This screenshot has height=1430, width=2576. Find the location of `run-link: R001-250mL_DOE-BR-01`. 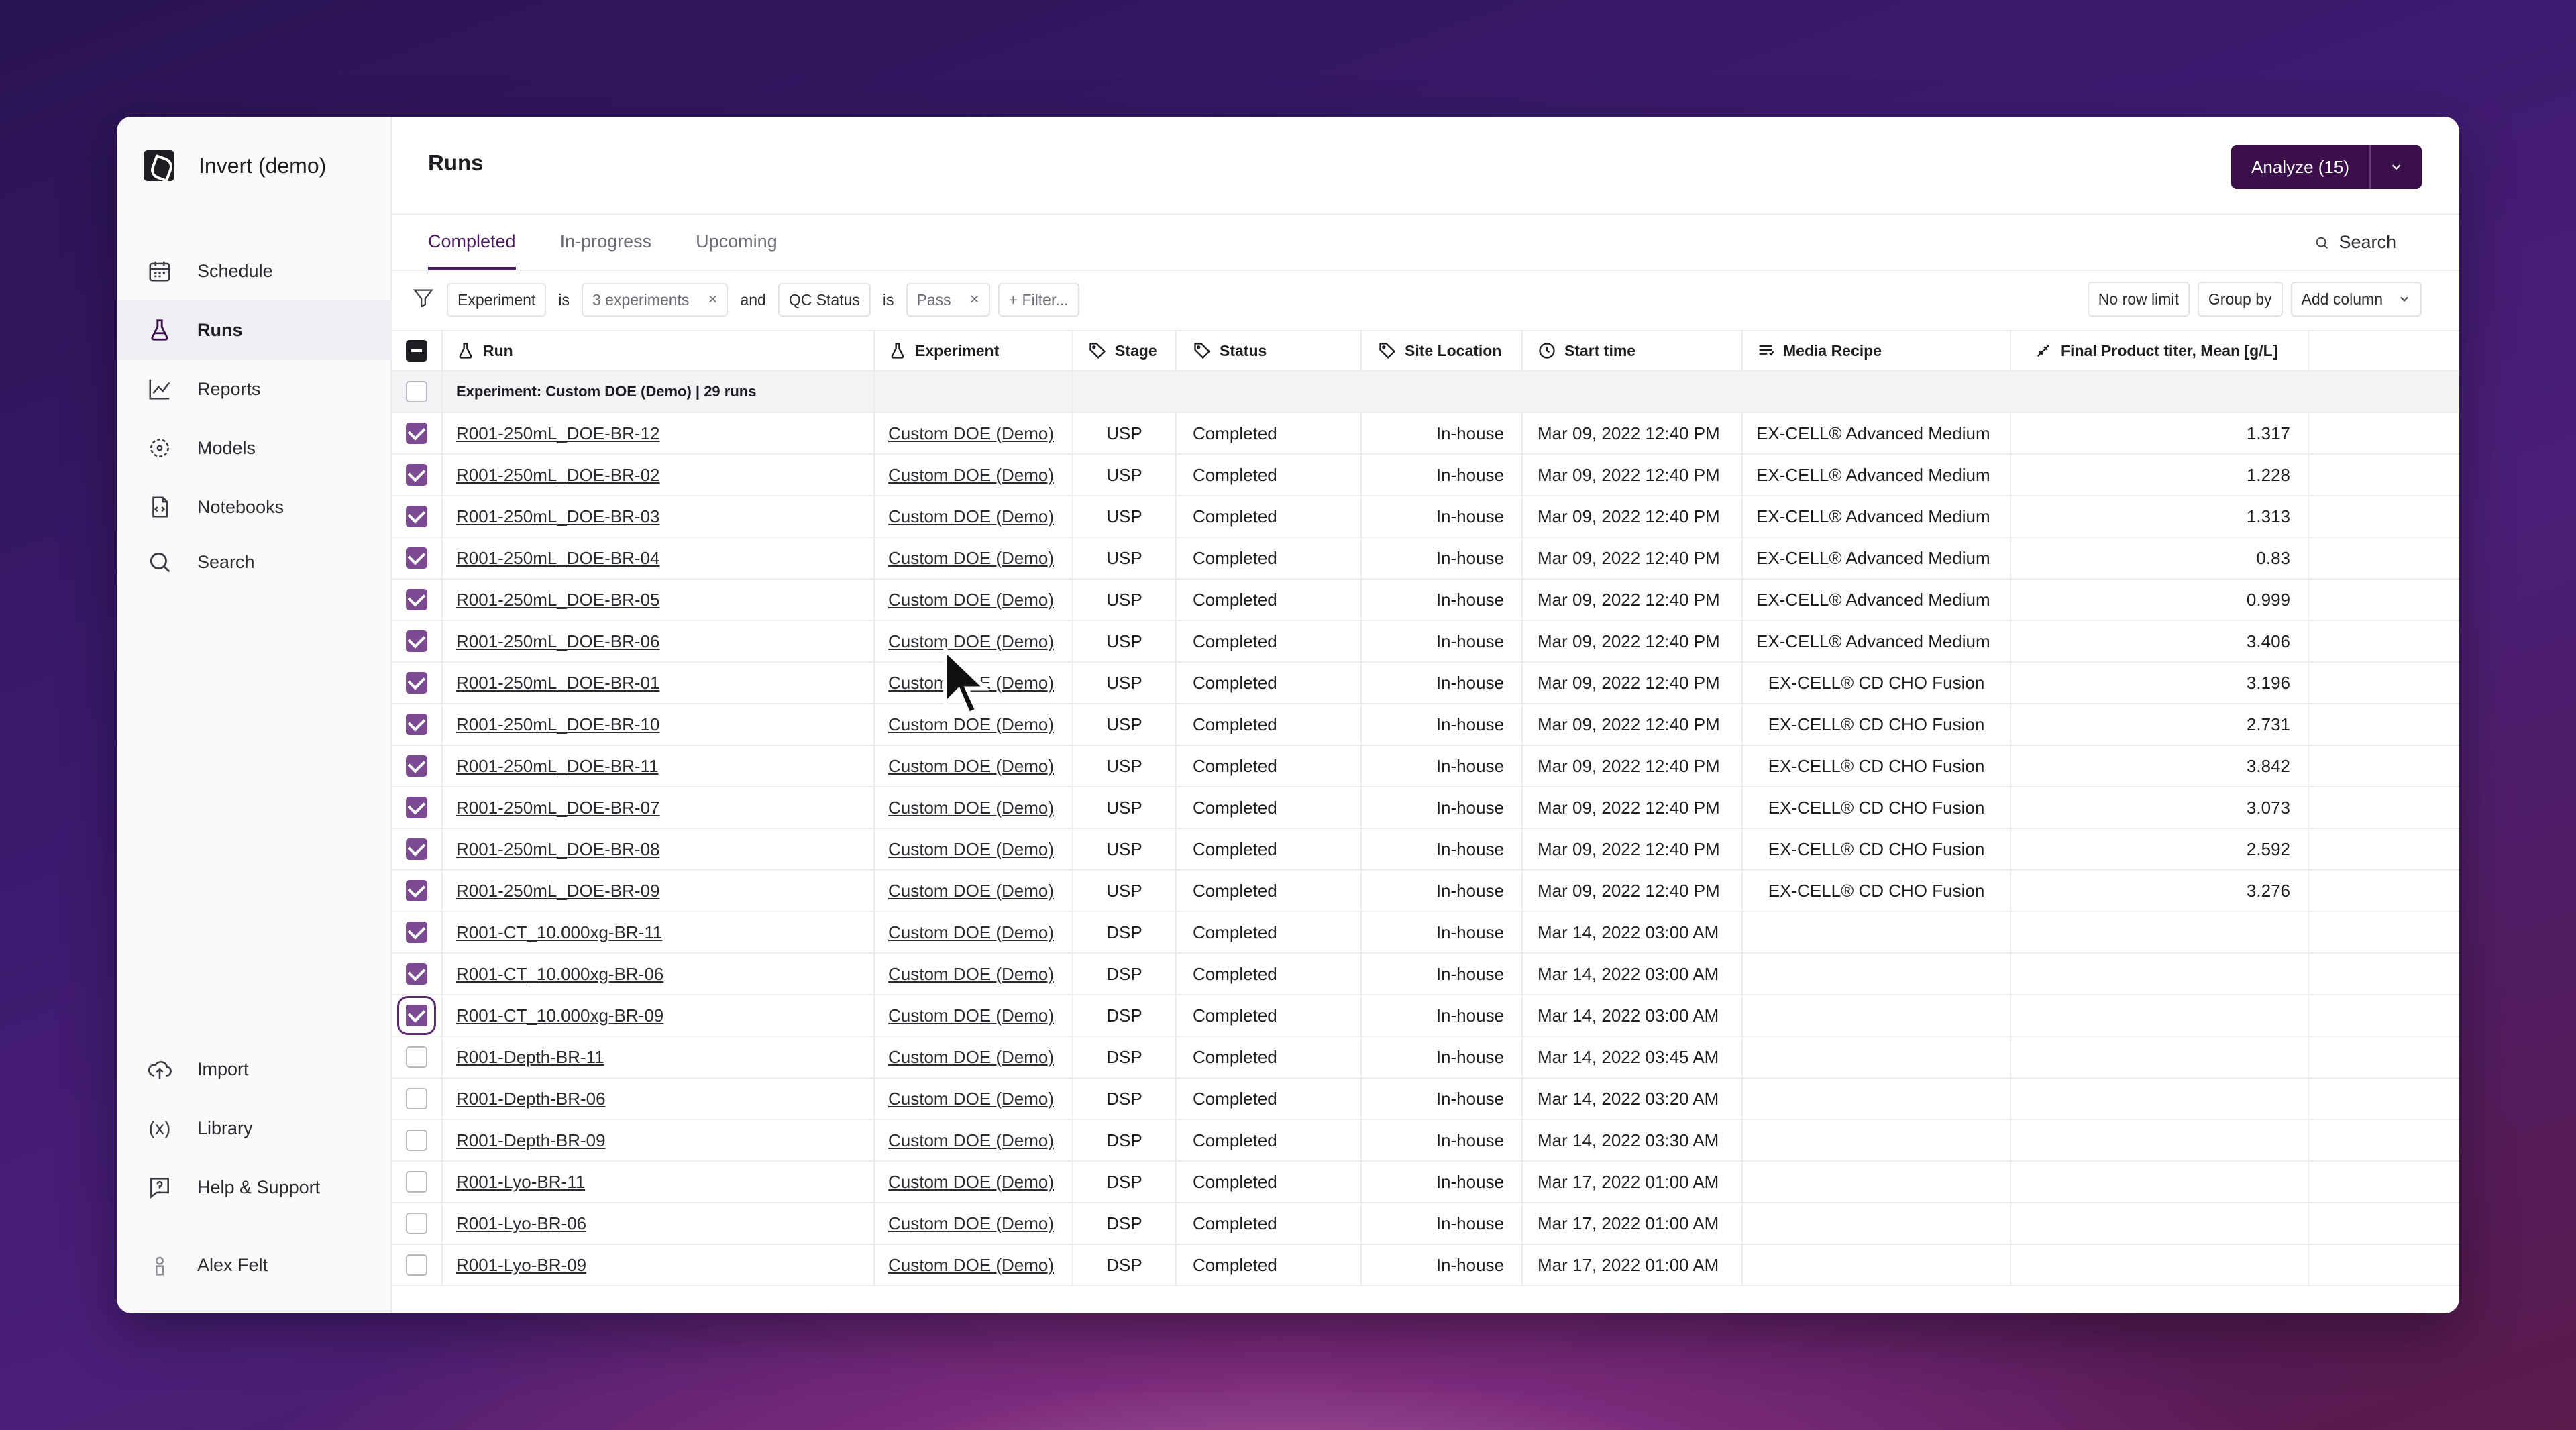

run-link: R001-250mL_DOE-BR-01 is located at coordinates (557, 684).